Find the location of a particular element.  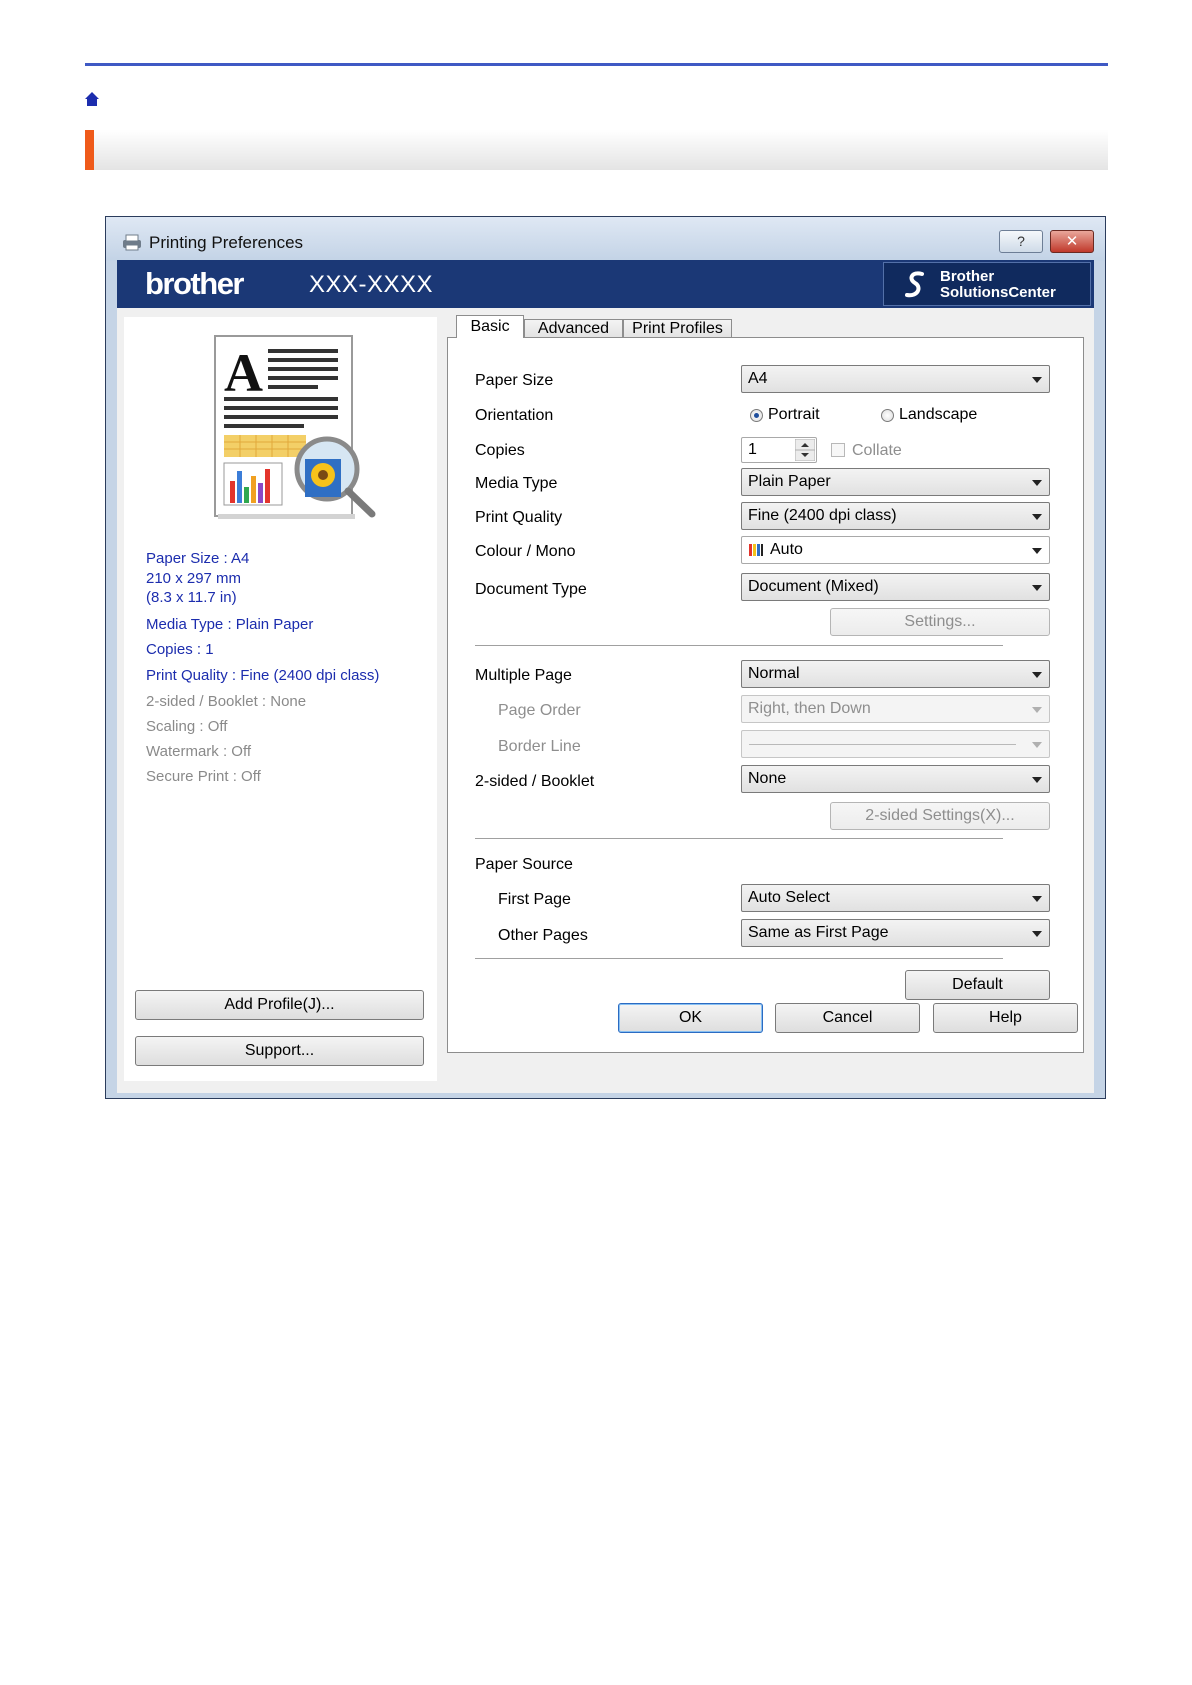

home-icon is located at coordinates (92, 99).